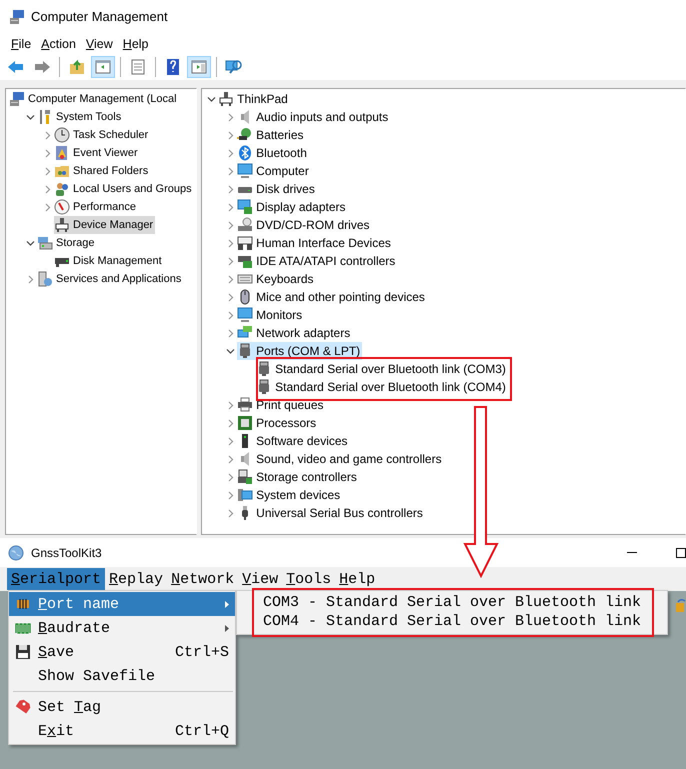  Describe the element at coordinates (245, 495) in the screenshot. I see `system-icon` at that location.